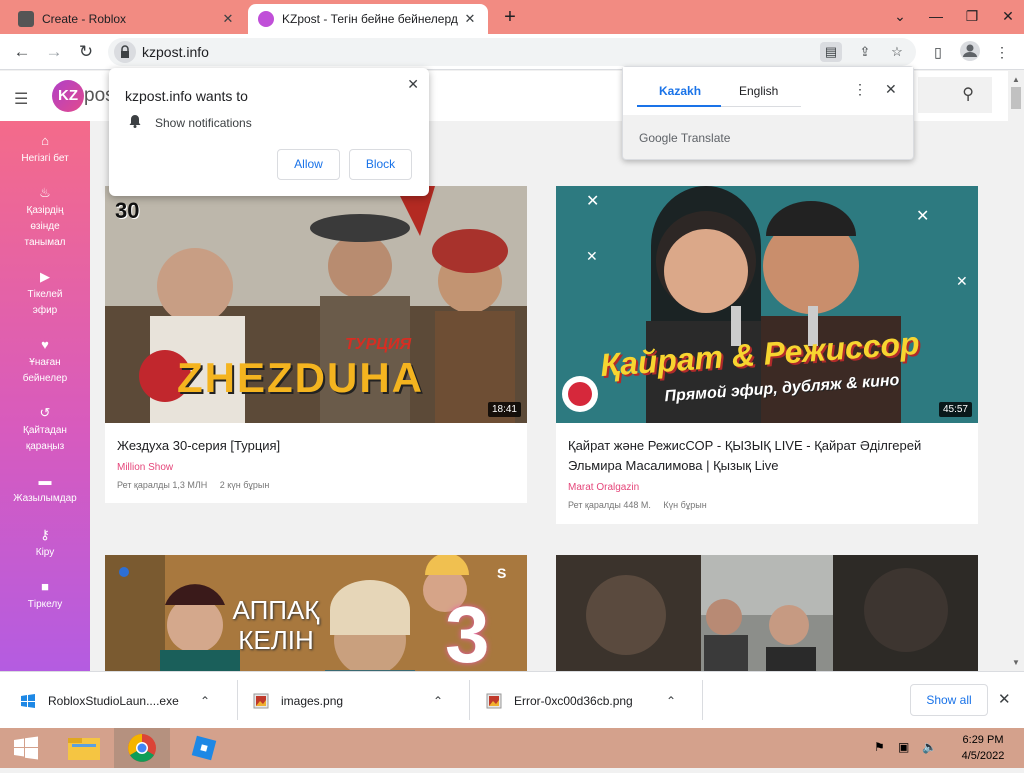 The width and height of the screenshot is (1024, 773). I want to click on chrome-taskbar-button, so click(142, 748).